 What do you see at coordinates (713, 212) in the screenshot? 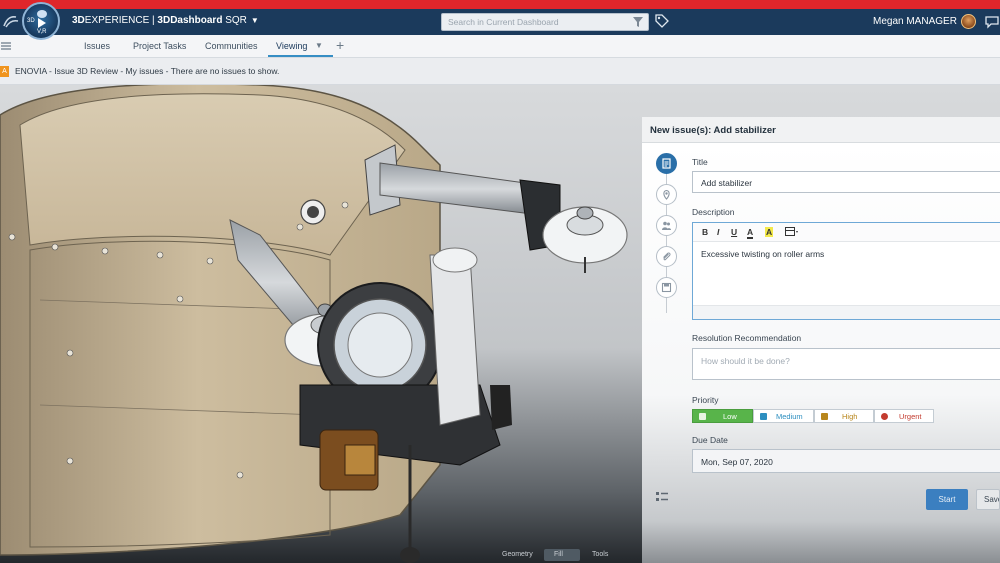
I see `description-label: Description` at bounding box center [713, 212].